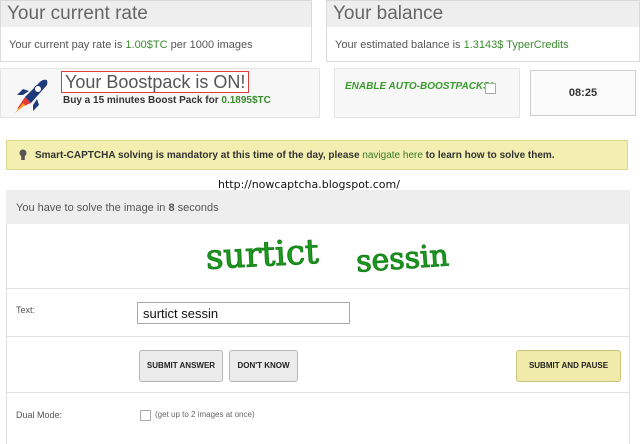 The image size is (640, 444). I want to click on dual-mode-note: (get up to 2 images at once), so click(205, 414).